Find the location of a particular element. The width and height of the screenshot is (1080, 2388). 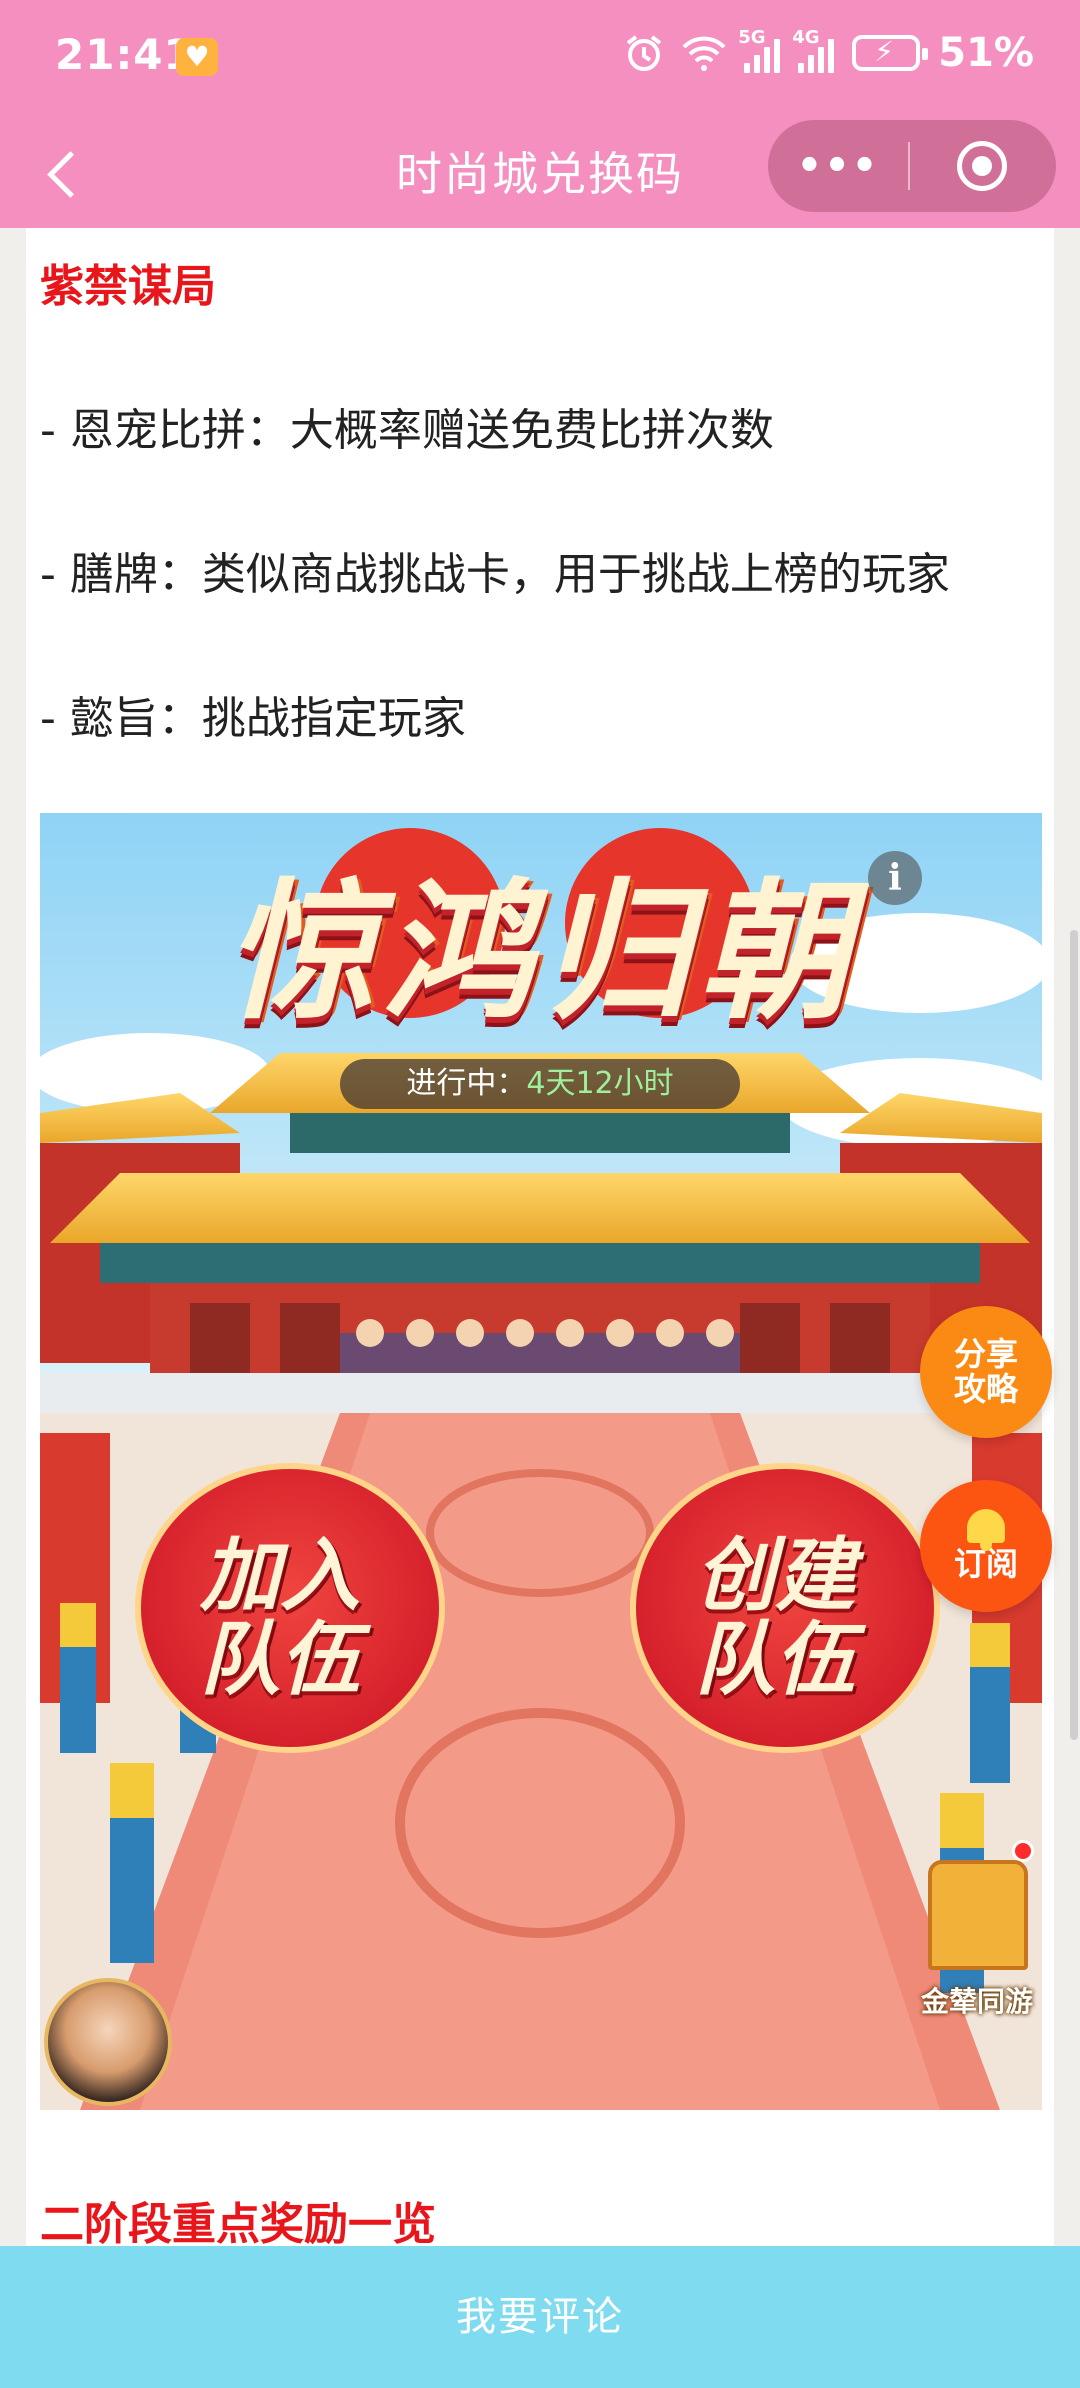

nav-bar: 时尚城兑换码 ••• is located at coordinates (540, 174).